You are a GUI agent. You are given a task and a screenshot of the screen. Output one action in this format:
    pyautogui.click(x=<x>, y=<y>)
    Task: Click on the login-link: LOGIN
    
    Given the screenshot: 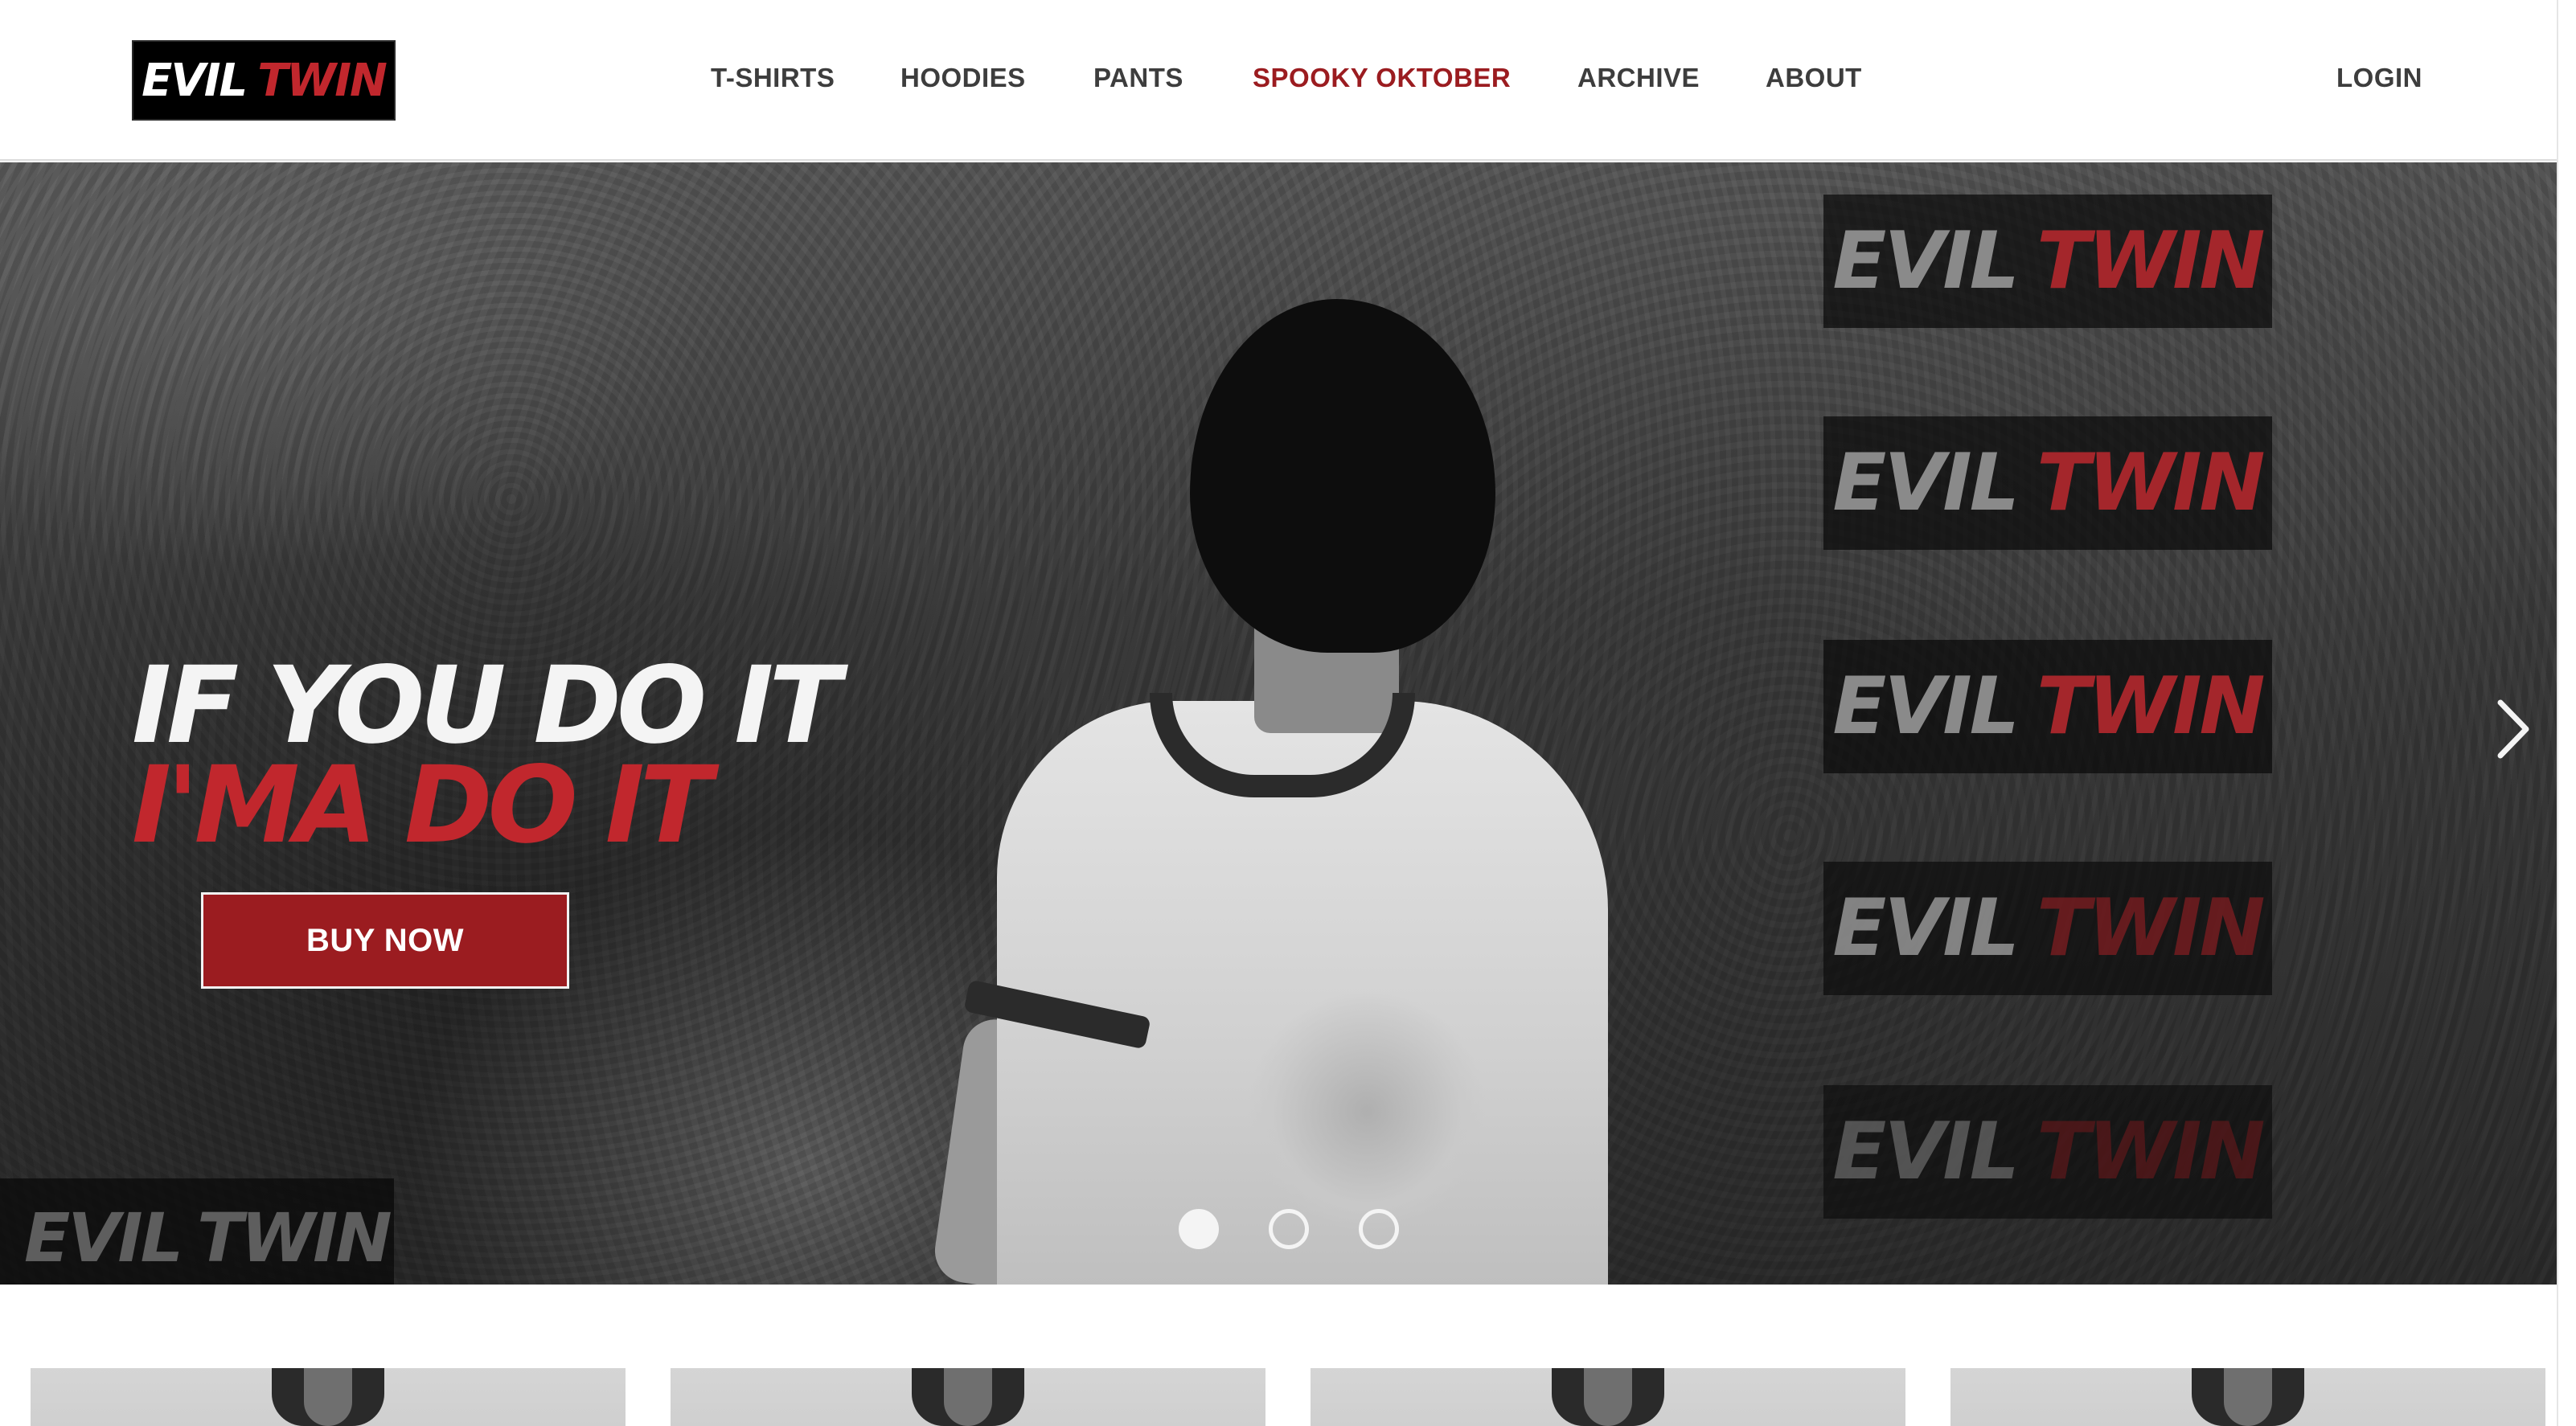 What is the action you would take?
    pyautogui.click(x=2379, y=81)
    